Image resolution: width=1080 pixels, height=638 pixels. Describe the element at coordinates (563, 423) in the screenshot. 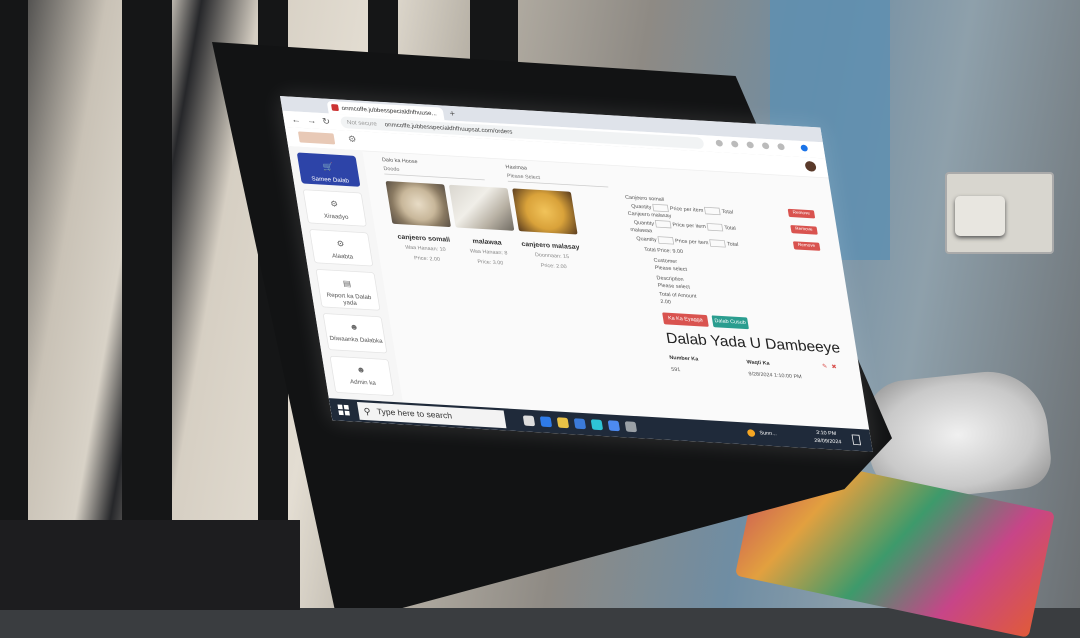

I see `file-explorer-icon` at that location.